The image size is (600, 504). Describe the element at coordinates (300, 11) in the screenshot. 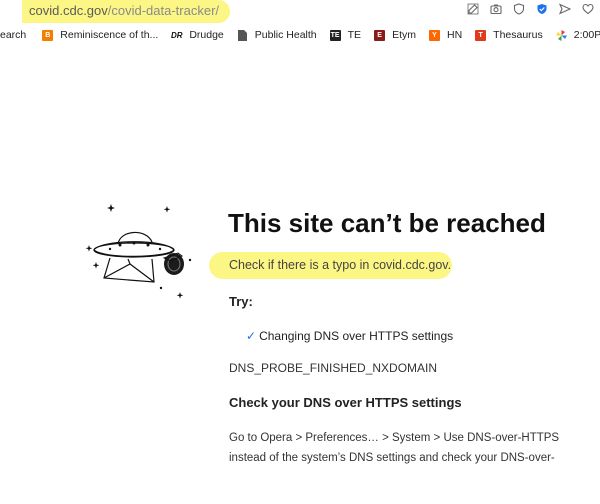

I see `address-bar-row: covid.cdc.gov/covid-data-tracker/` at that location.